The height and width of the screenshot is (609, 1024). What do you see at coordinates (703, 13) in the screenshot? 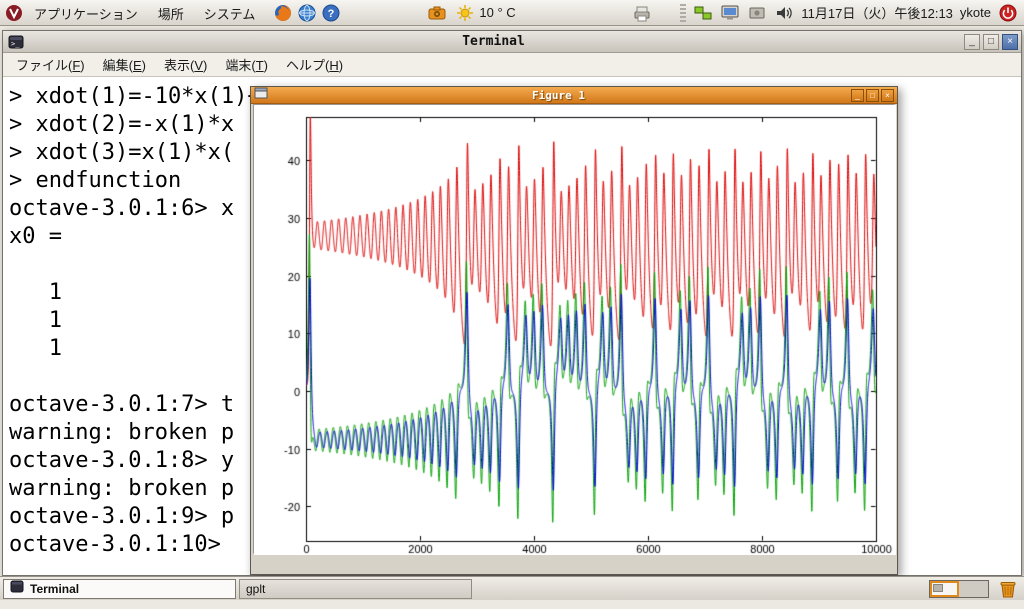
I see `network-applet-icon` at bounding box center [703, 13].